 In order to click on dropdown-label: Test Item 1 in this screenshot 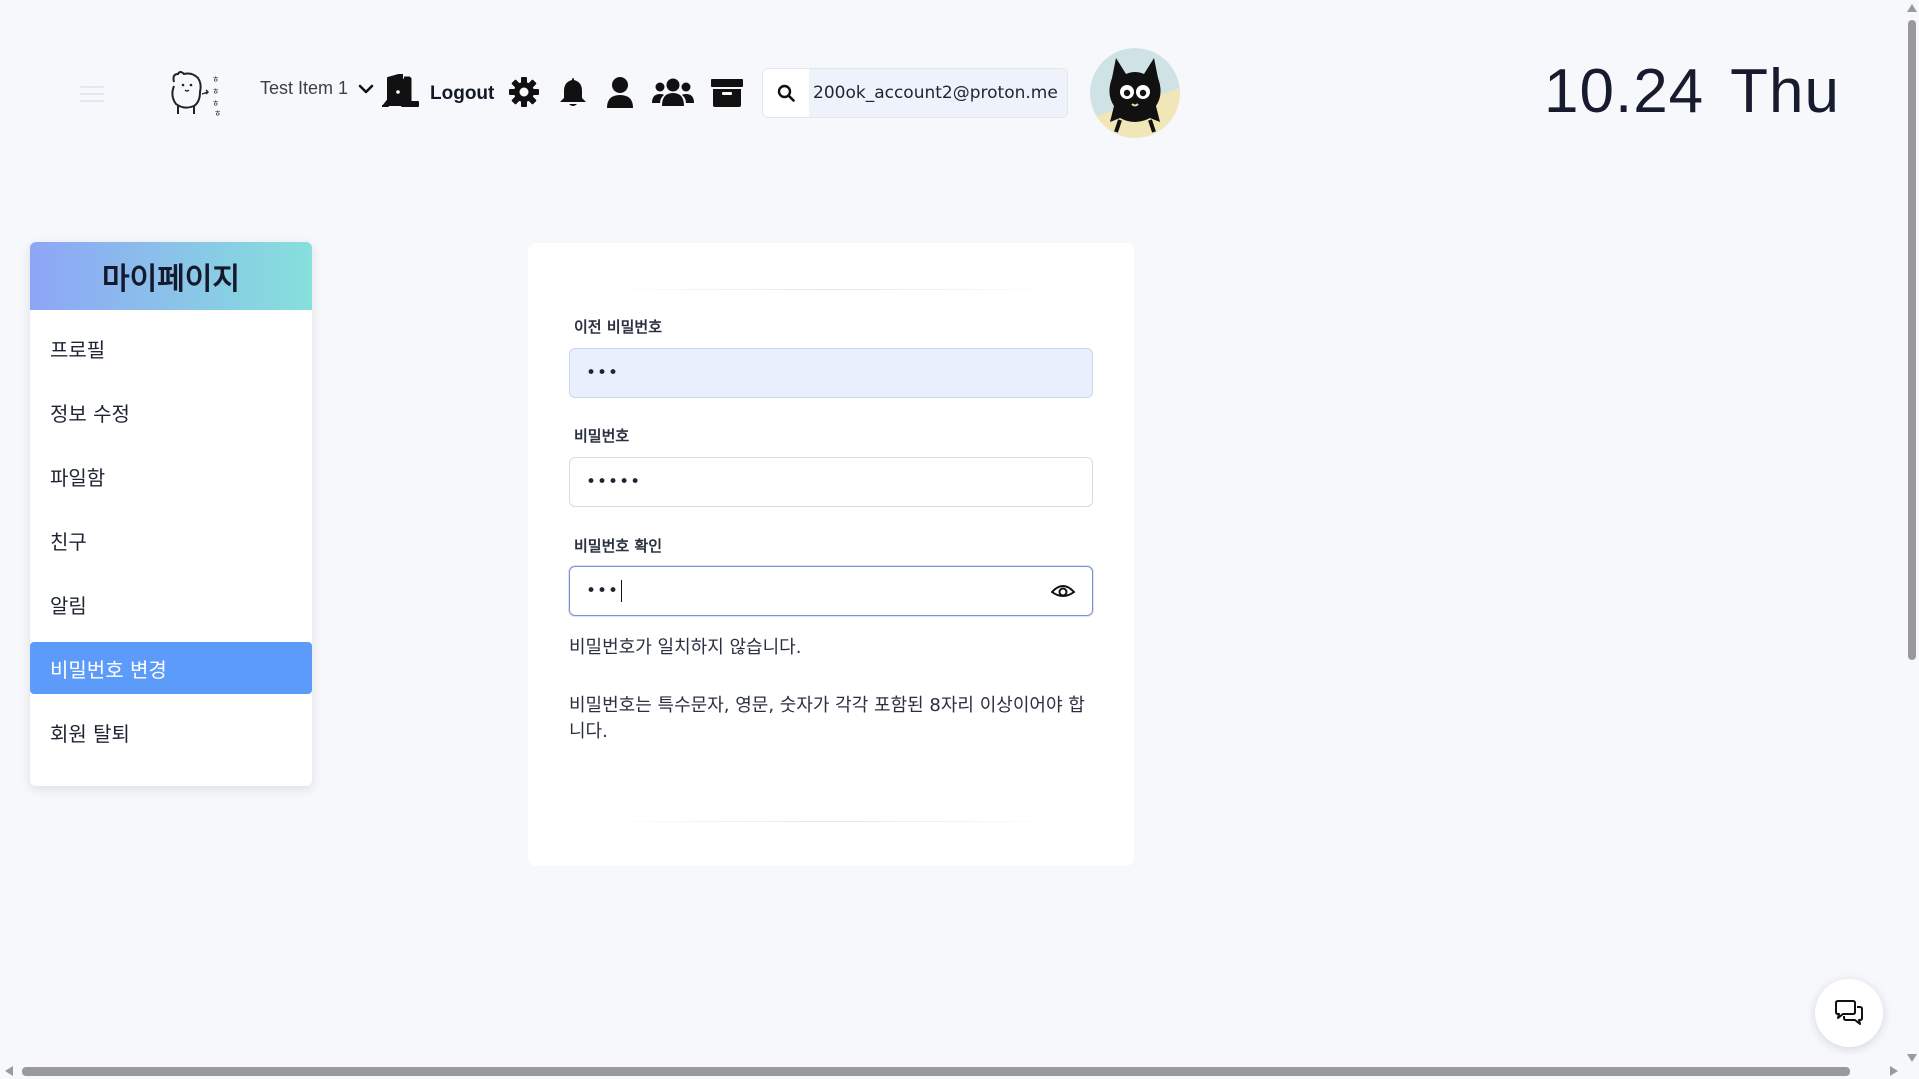, I will do `click(304, 88)`.